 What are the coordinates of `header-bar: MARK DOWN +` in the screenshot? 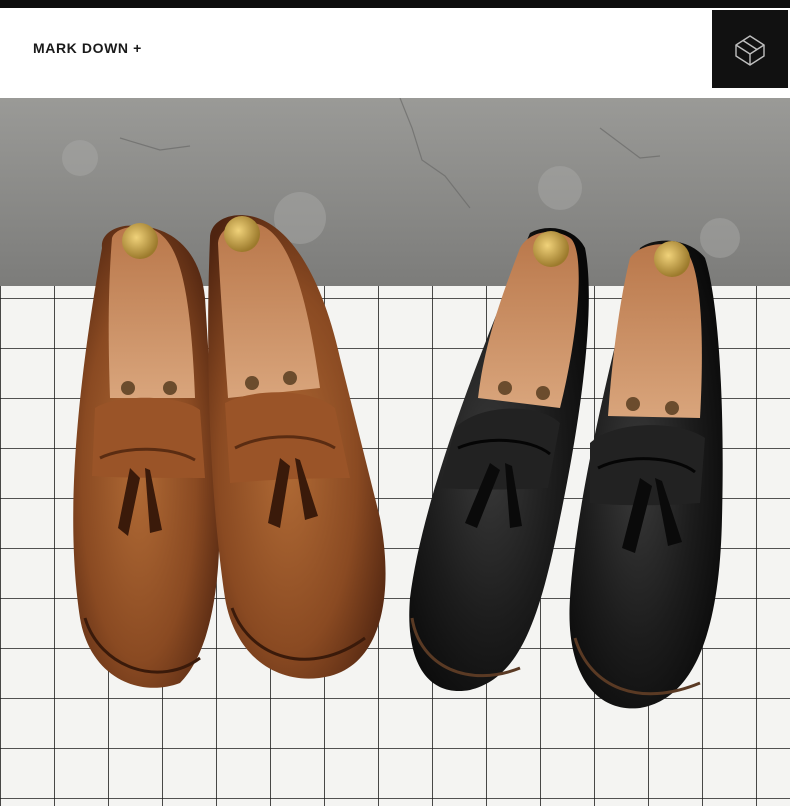 It's located at (395, 53).